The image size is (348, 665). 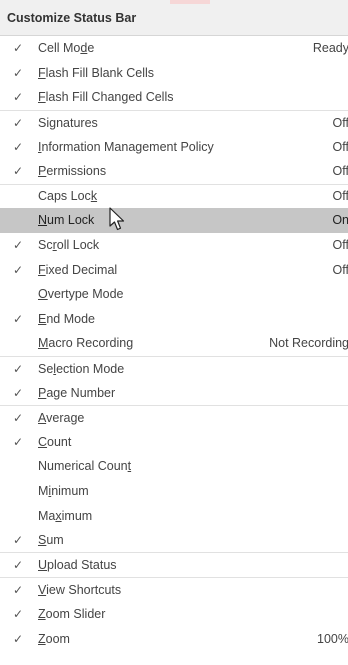 I want to click on menu-item-label: Cell Mode, so click(x=66, y=48).